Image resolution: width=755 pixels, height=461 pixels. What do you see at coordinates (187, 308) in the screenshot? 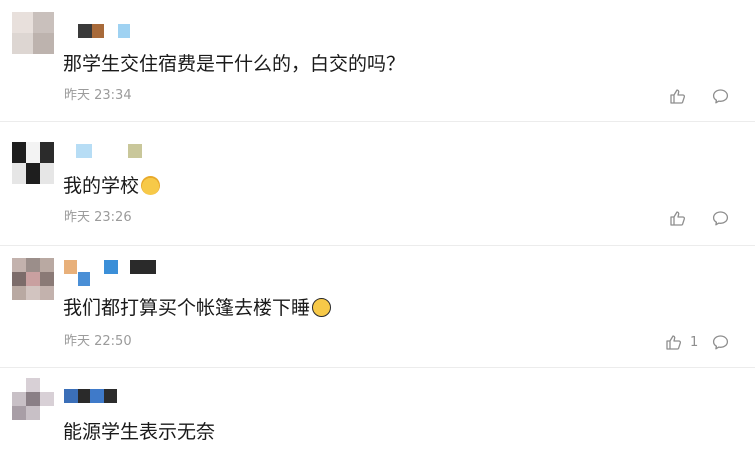
I see `comment-text-label: 我们都打算买个帐篷去楼下睡` at bounding box center [187, 308].